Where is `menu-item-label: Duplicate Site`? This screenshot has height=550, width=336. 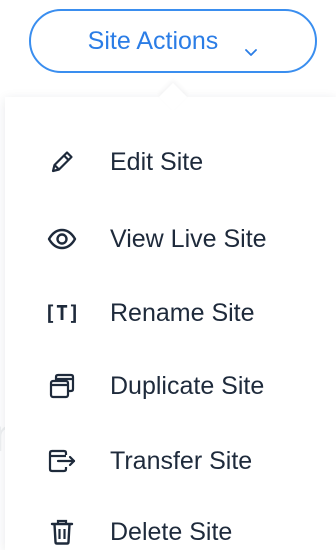
menu-item-label: Duplicate Site is located at coordinates (187, 385).